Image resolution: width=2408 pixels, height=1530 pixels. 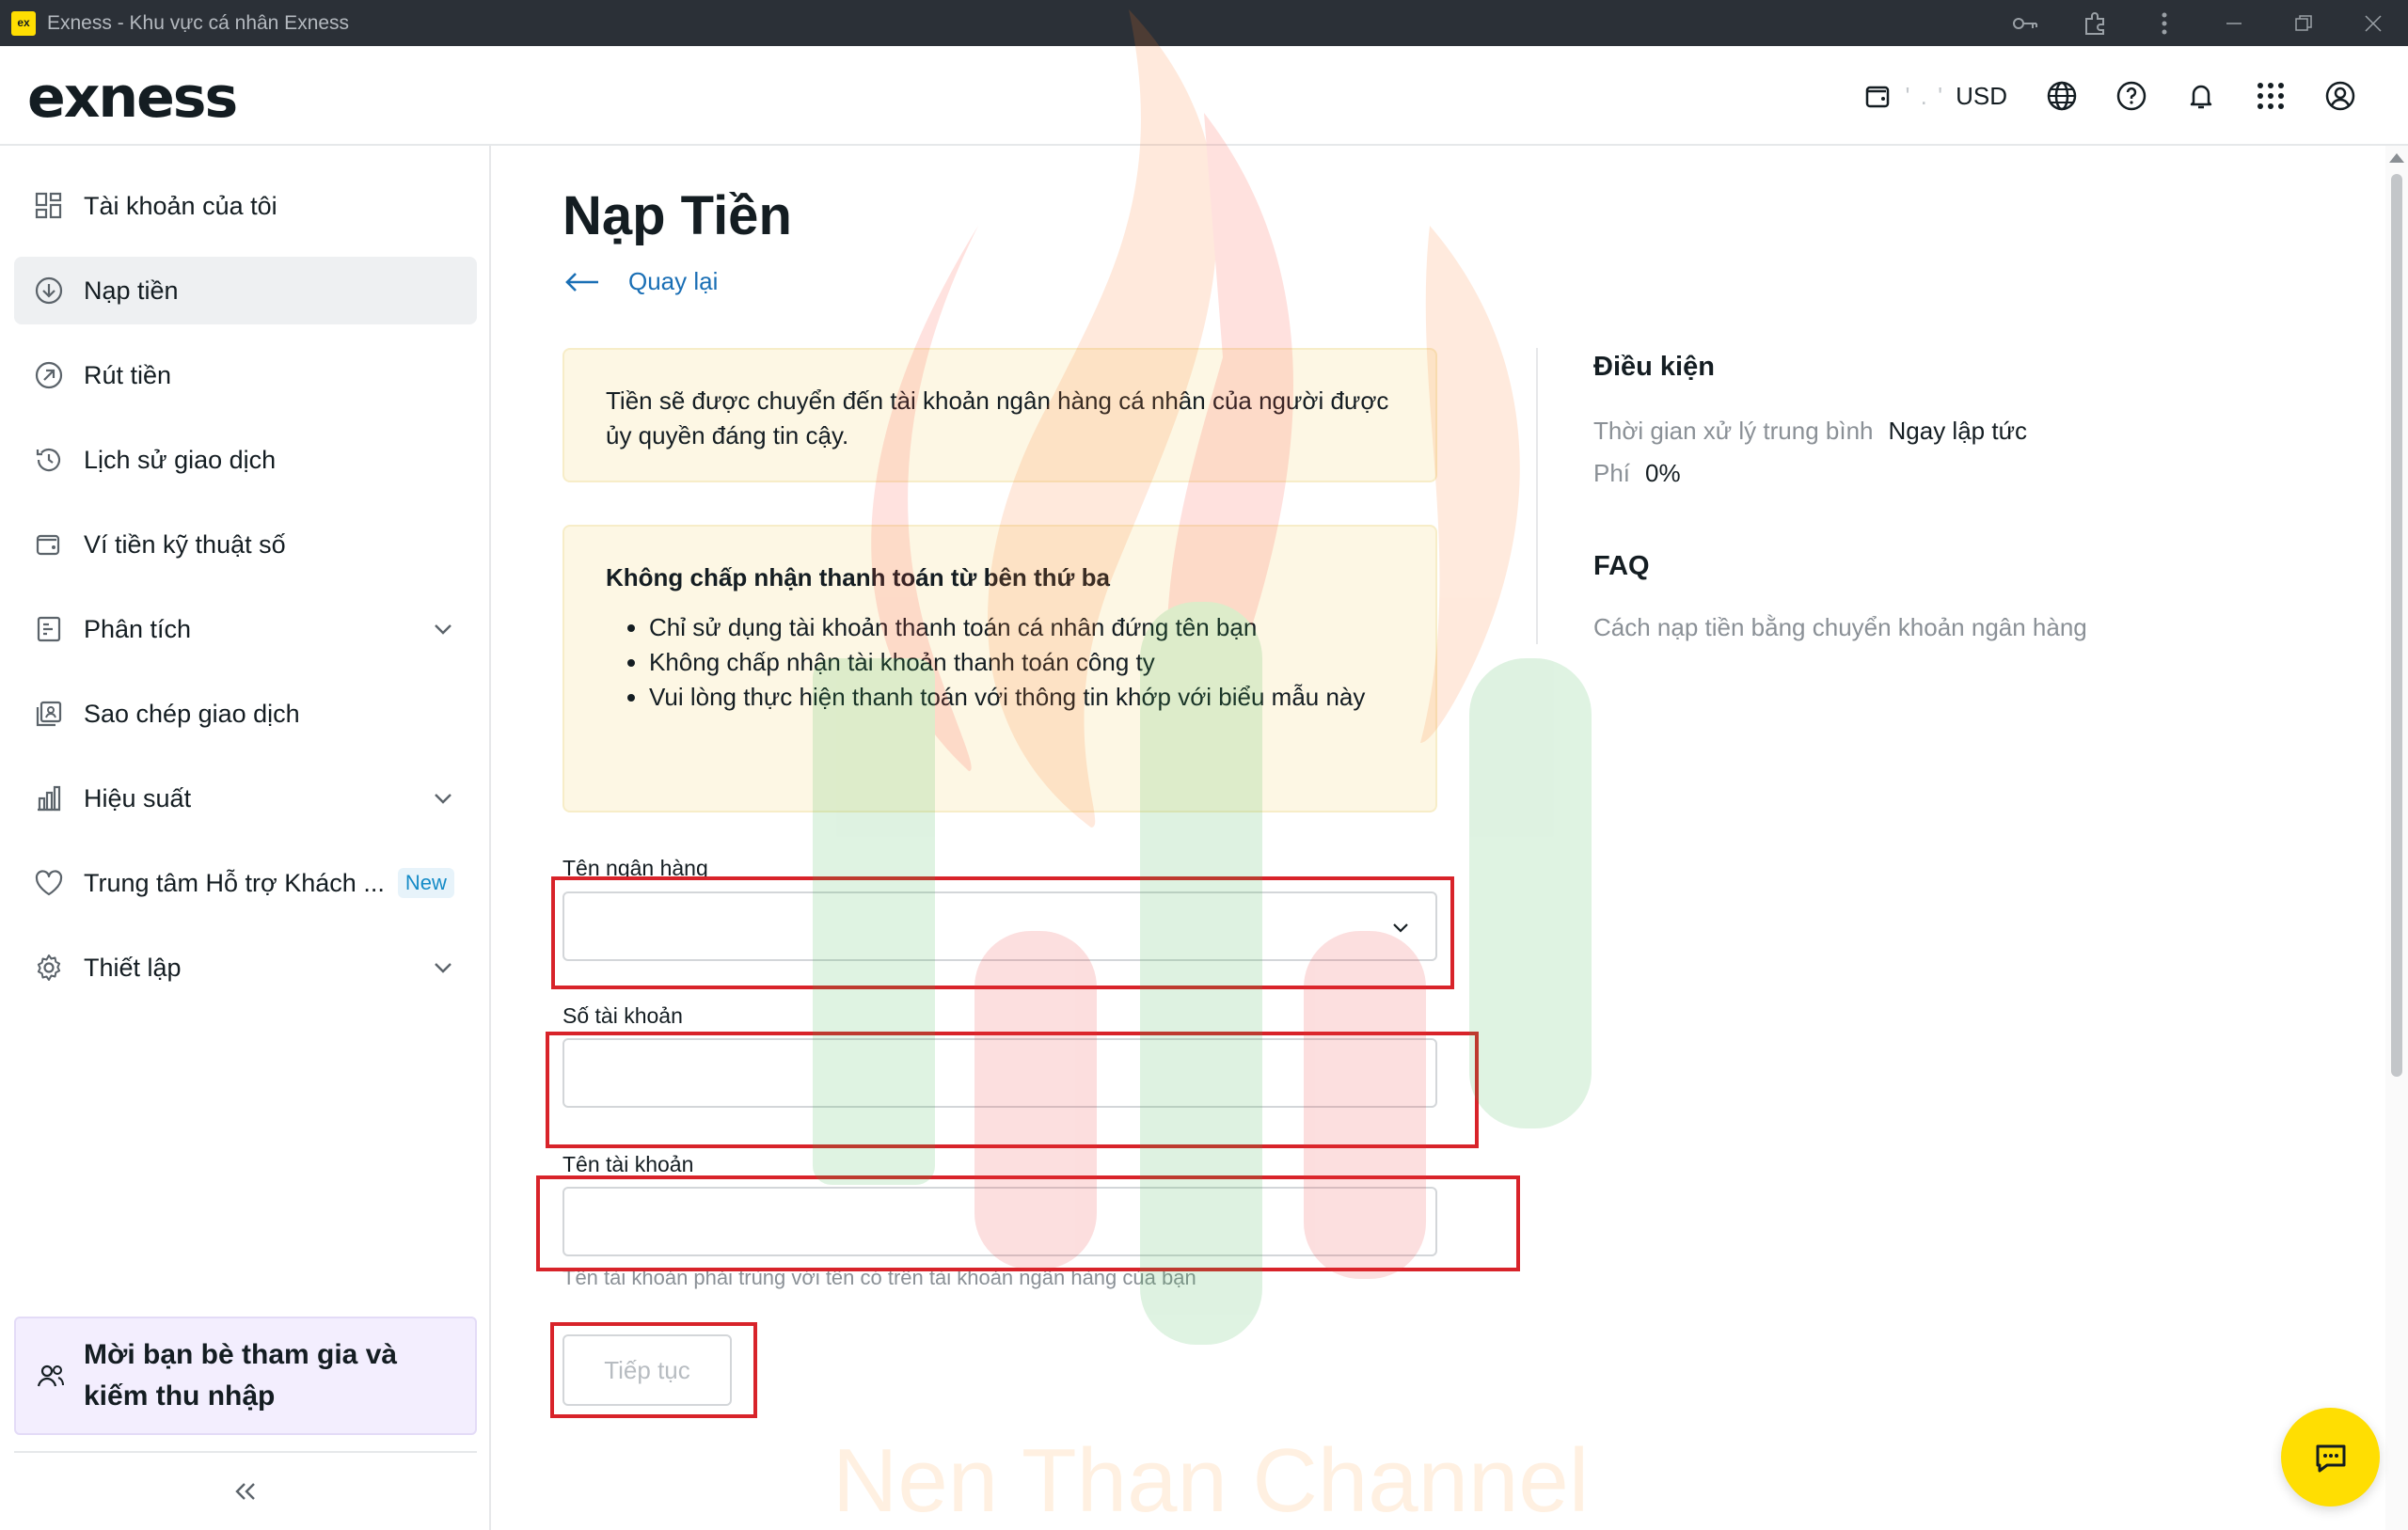 I want to click on sidebar-item-crypto-wallet: Ví tiền kỹ thuật số, so click(x=245, y=544).